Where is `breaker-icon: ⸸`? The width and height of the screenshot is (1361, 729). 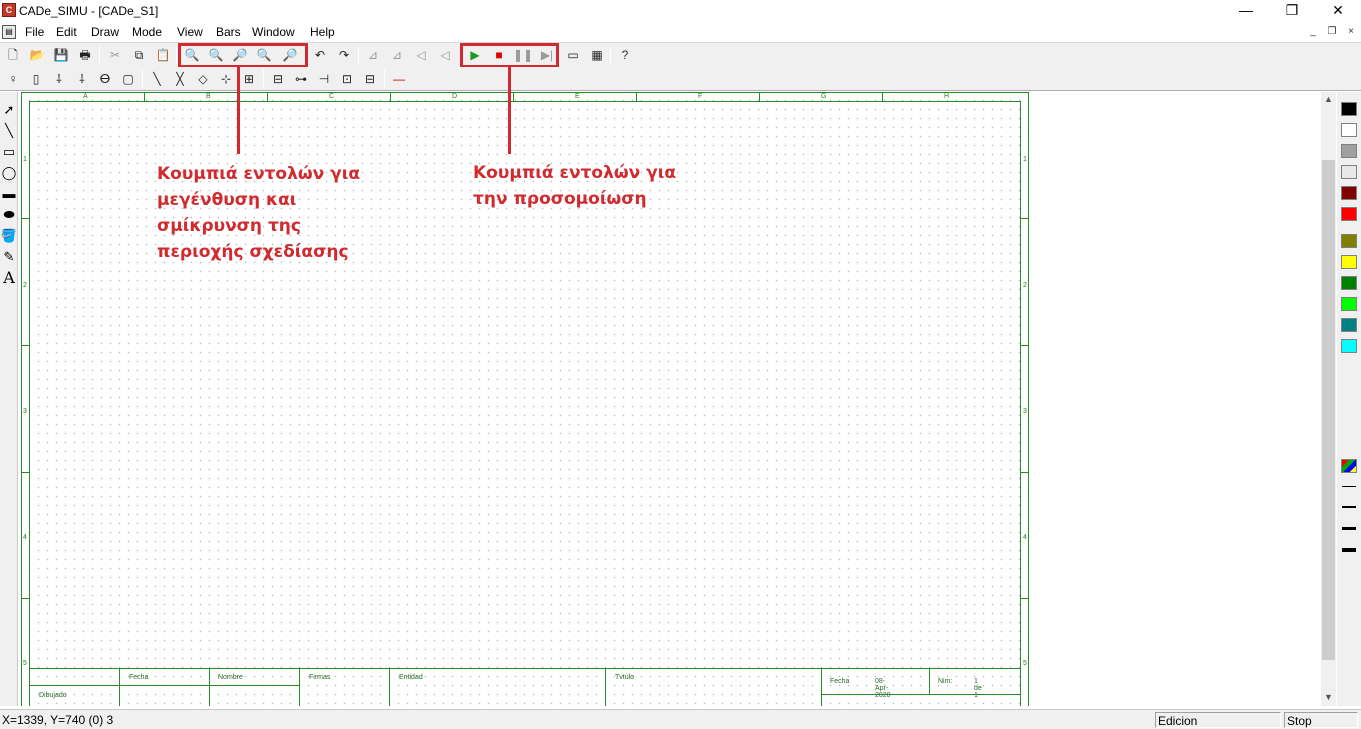 breaker-icon: ⸸ is located at coordinates (82, 79).